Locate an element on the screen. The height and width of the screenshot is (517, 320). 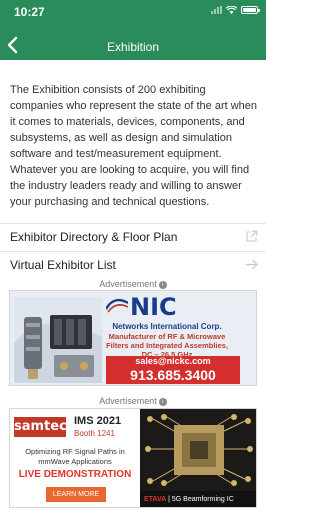
signal-icon is located at coordinates (216, 10).